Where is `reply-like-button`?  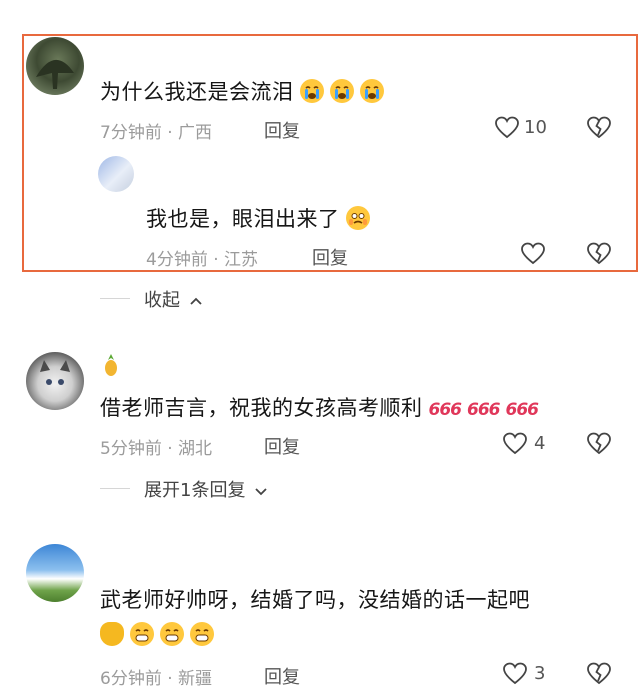
reply-like-button is located at coordinates (533, 256).